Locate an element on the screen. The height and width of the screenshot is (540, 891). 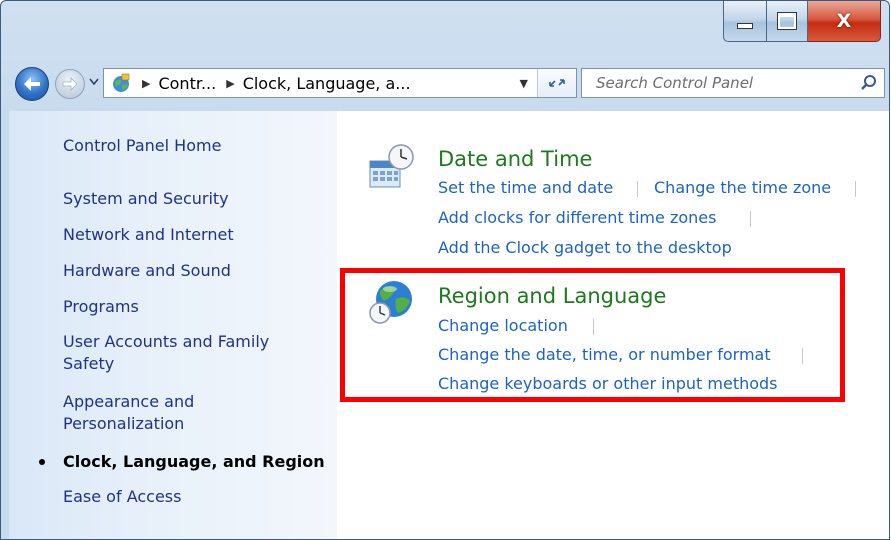
link-change-time-zone: Change the time zone is located at coordinates (742, 187).